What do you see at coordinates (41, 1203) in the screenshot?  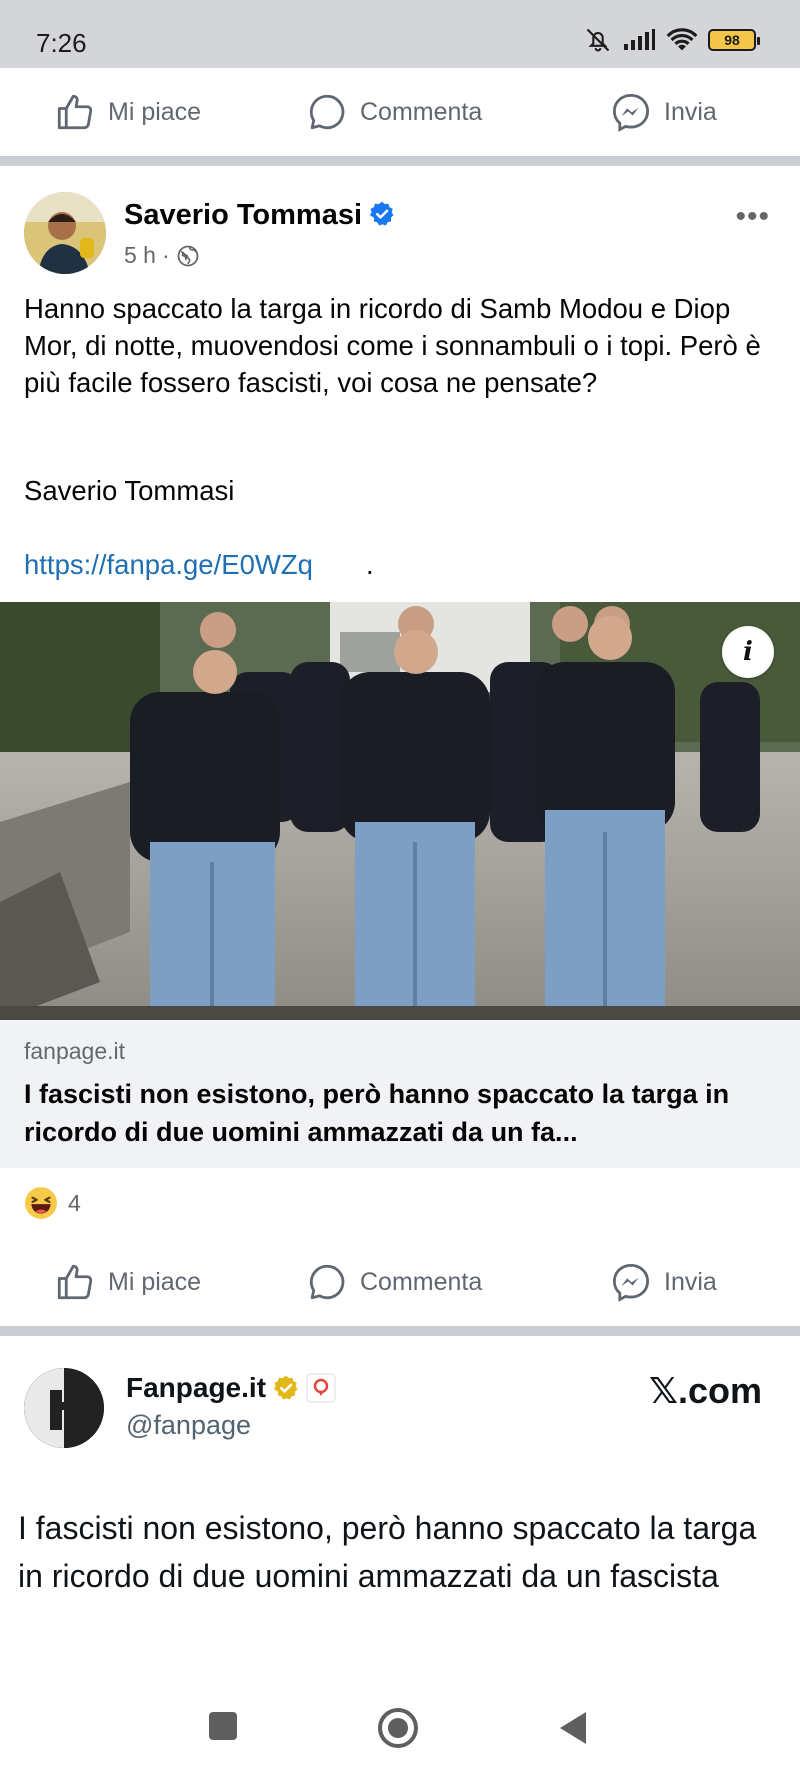 I see `haha-reaction-icon` at bounding box center [41, 1203].